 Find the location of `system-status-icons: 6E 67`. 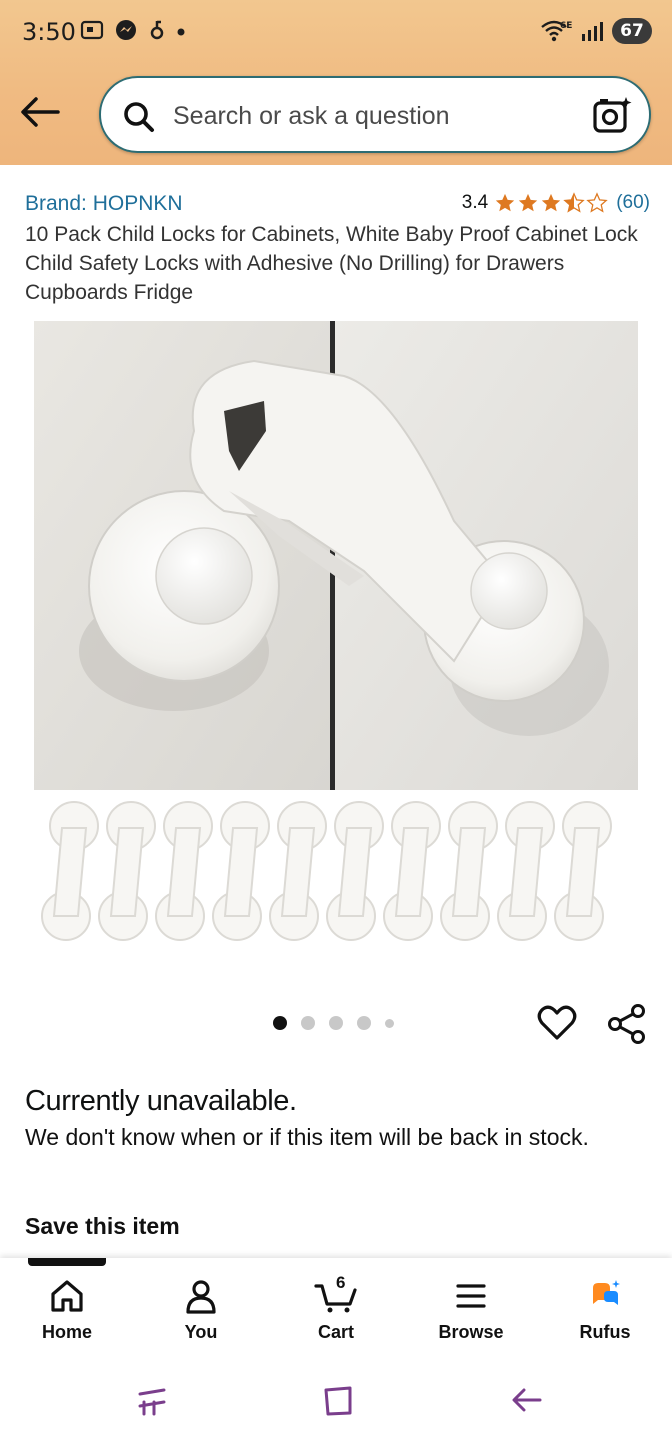

system-status-icons: 6E 67 is located at coordinates (596, 31).